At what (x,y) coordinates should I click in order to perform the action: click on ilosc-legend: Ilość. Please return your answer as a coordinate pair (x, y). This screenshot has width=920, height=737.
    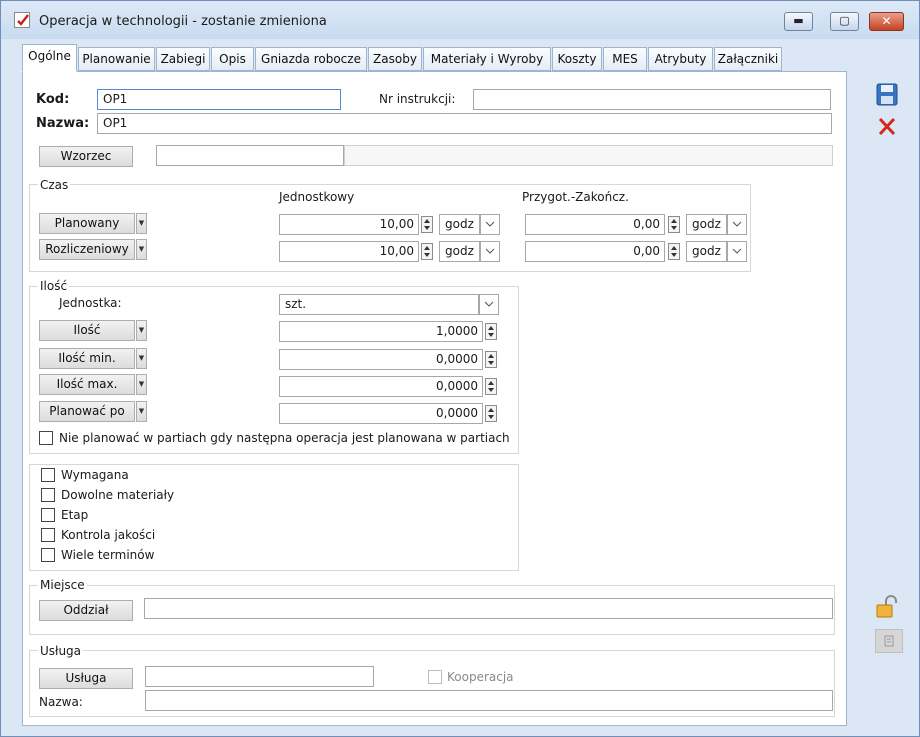
    Looking at the image, I should click on (54, 286).